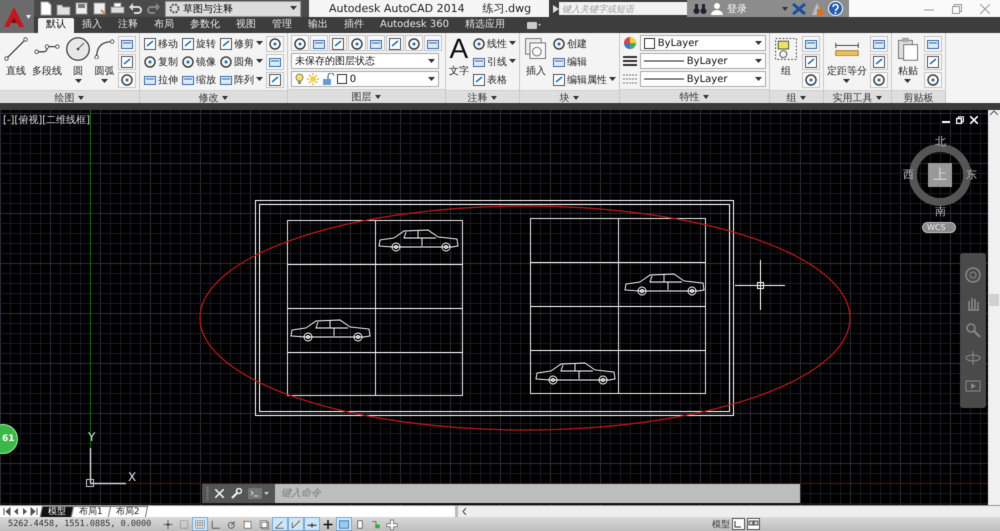 The image size is (1000, 531). What do you see at coordinates (255, 493) in the screenshot?
I see `command-prompt-icon` at bounding box center [255, 493].